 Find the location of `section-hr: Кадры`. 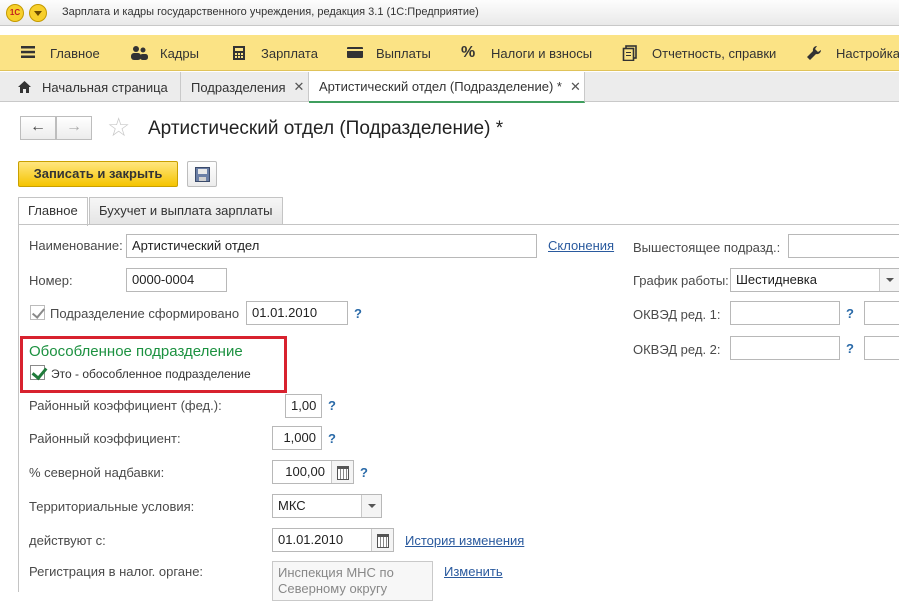

section-hr: Кадры is located at coordinates (164, 53).